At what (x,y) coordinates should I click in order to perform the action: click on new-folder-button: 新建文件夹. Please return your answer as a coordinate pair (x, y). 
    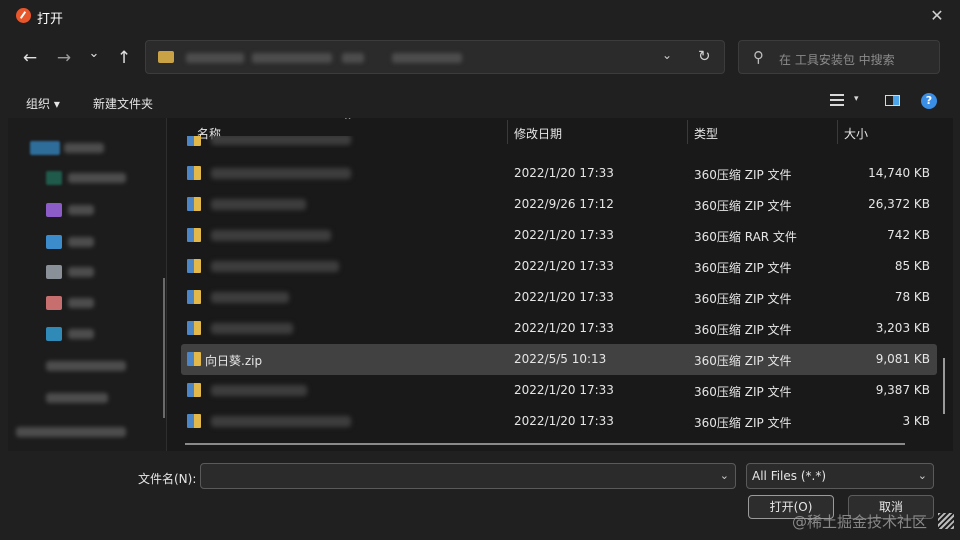
    Looking at the image, I should click on (123, 103).